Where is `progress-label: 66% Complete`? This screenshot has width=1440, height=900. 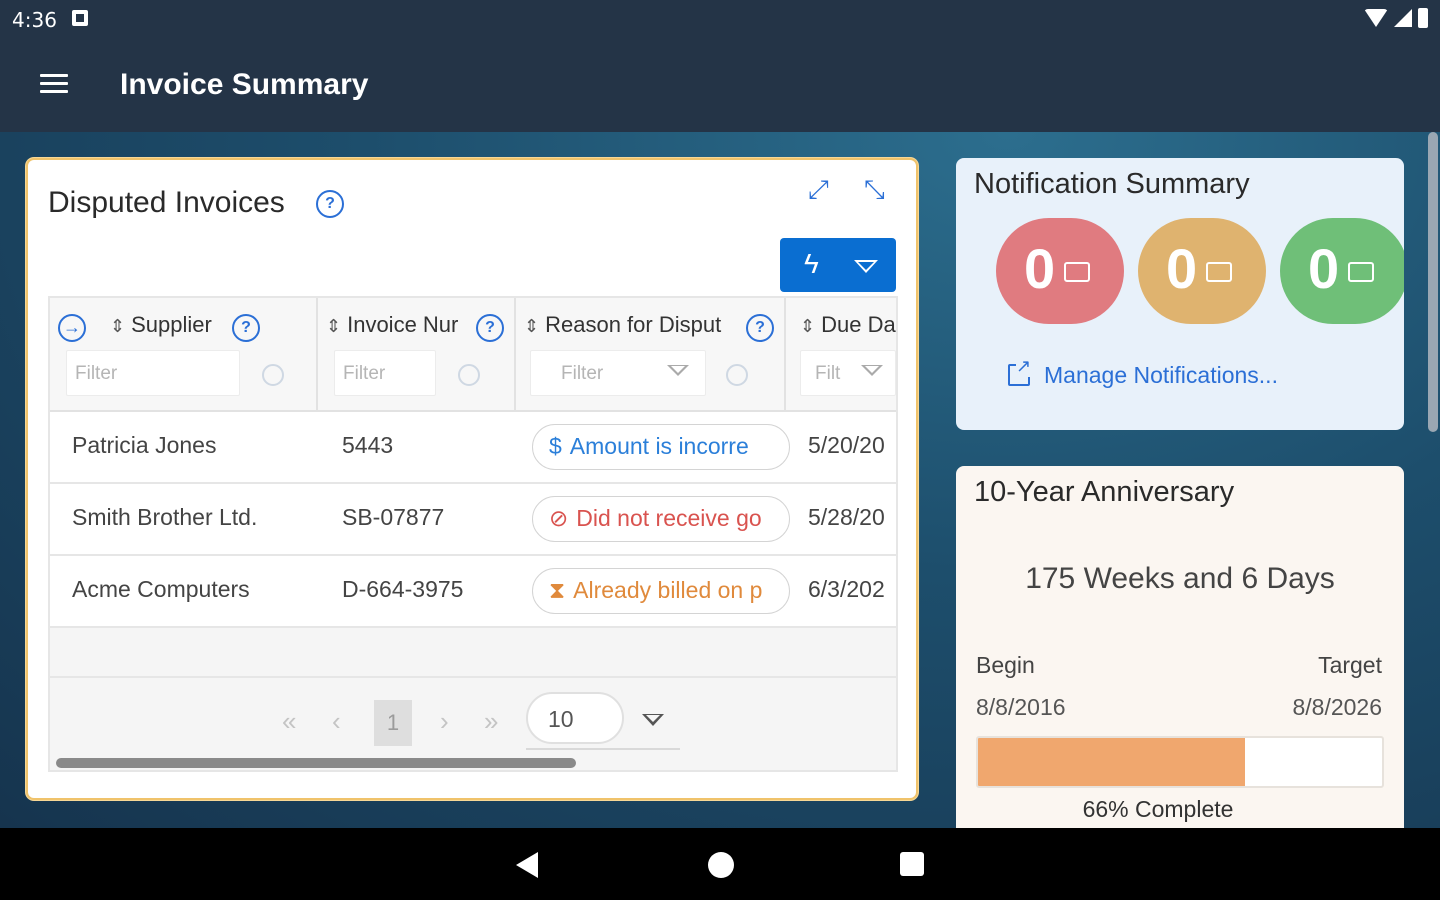
progress-label: 66% Complete is located at coordinates (1158, 809).